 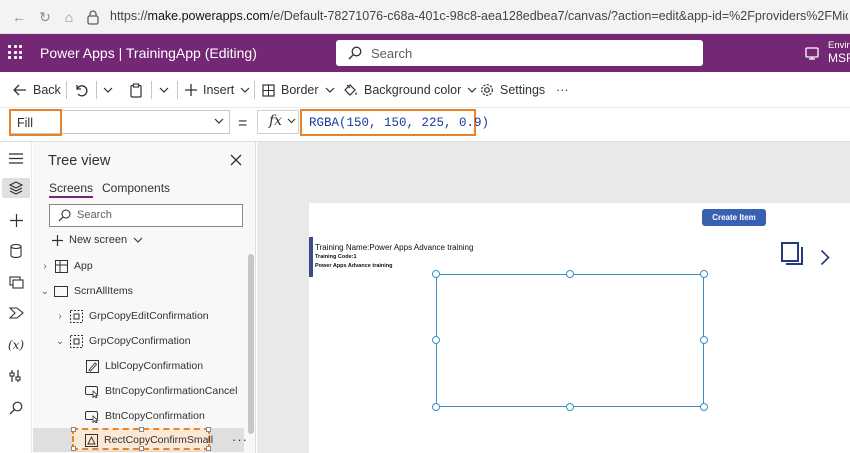 I want to click on tree-item-label: BtnCopyConfirmationCancel, so click(x=171, y=391).